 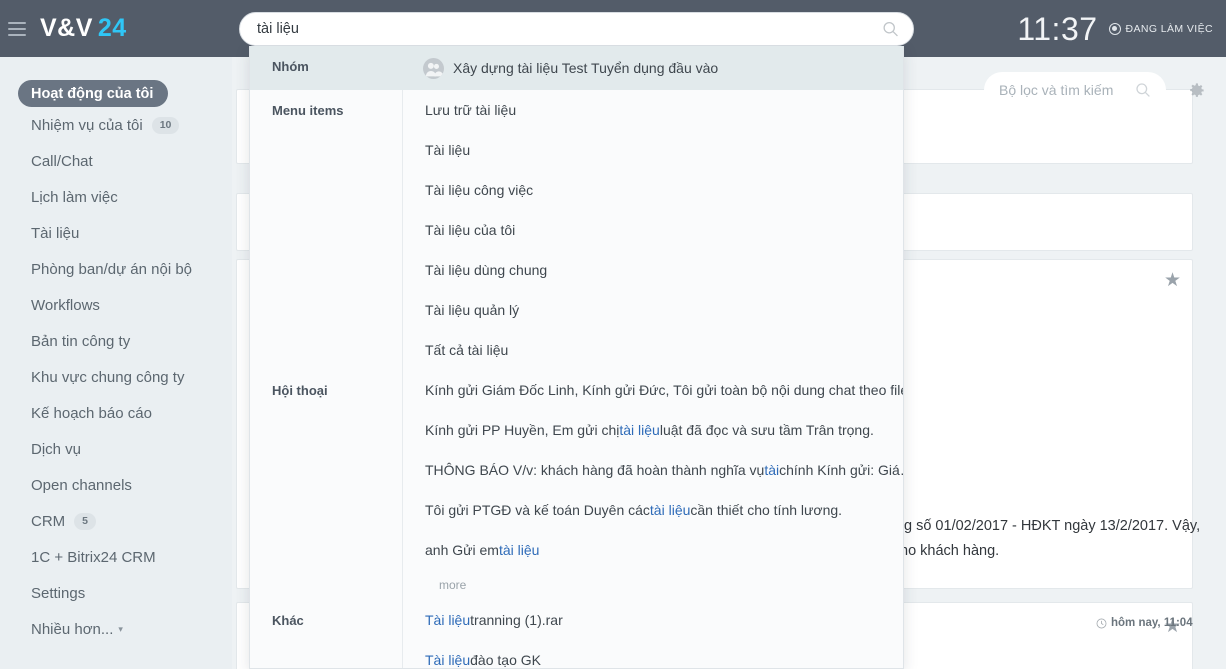 What do you see at coordinates (766, 510) in the screenshot?
I see `conversation-text-post: cần thiết cho tính lương.` at bounding box center [766, 510].